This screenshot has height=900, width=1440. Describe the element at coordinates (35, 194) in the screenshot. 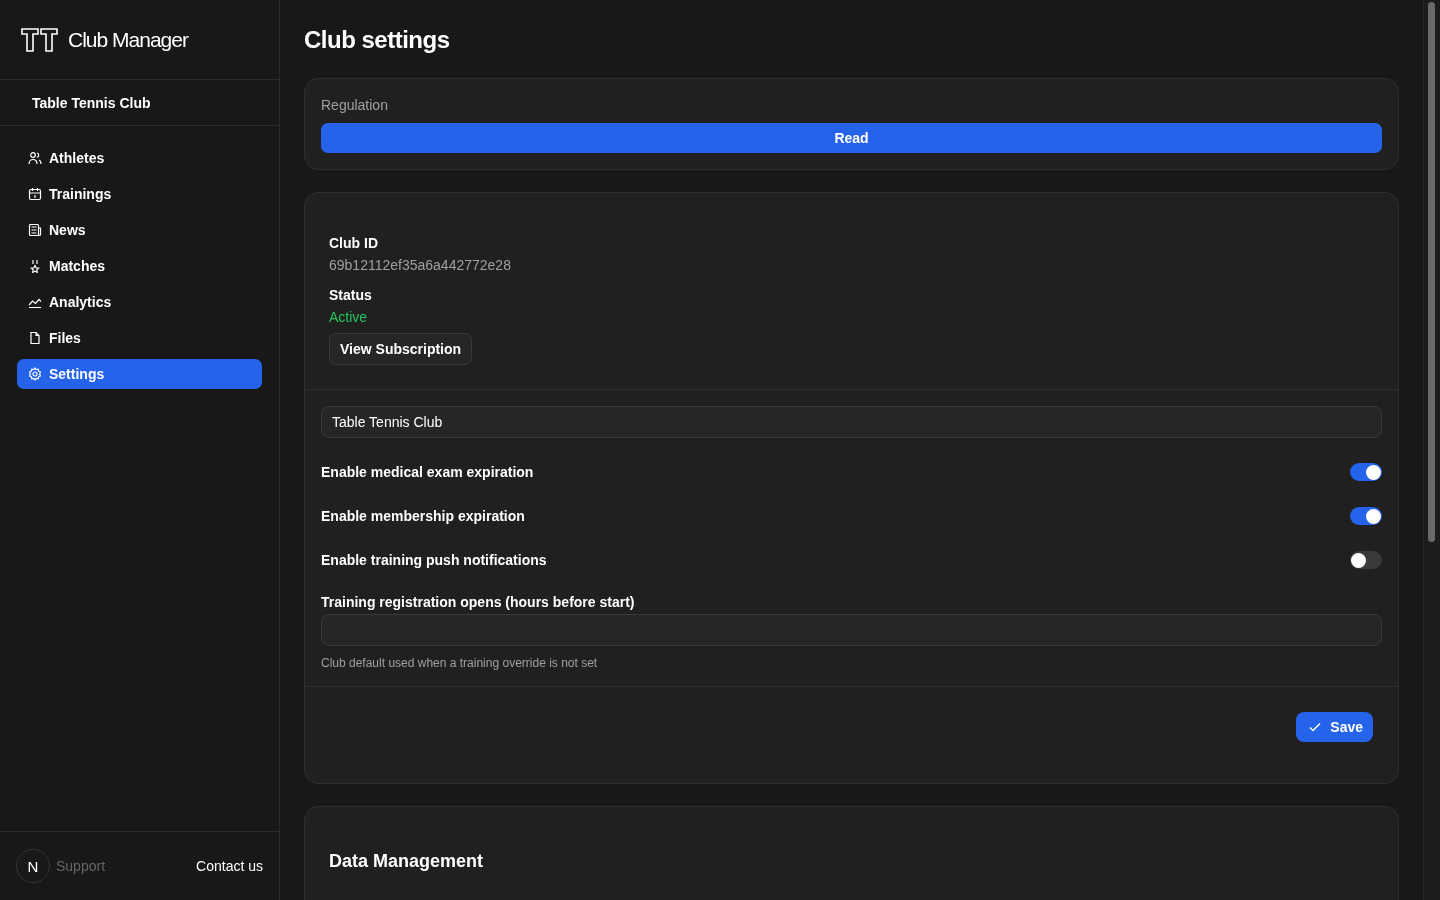

I see `calendar-icon` at that location.